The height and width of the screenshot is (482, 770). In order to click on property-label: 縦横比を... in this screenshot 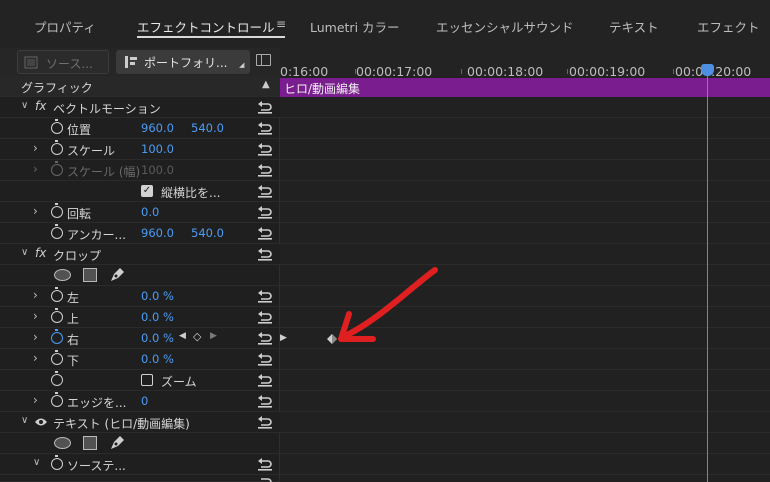, I will do `click(191, 193)`.